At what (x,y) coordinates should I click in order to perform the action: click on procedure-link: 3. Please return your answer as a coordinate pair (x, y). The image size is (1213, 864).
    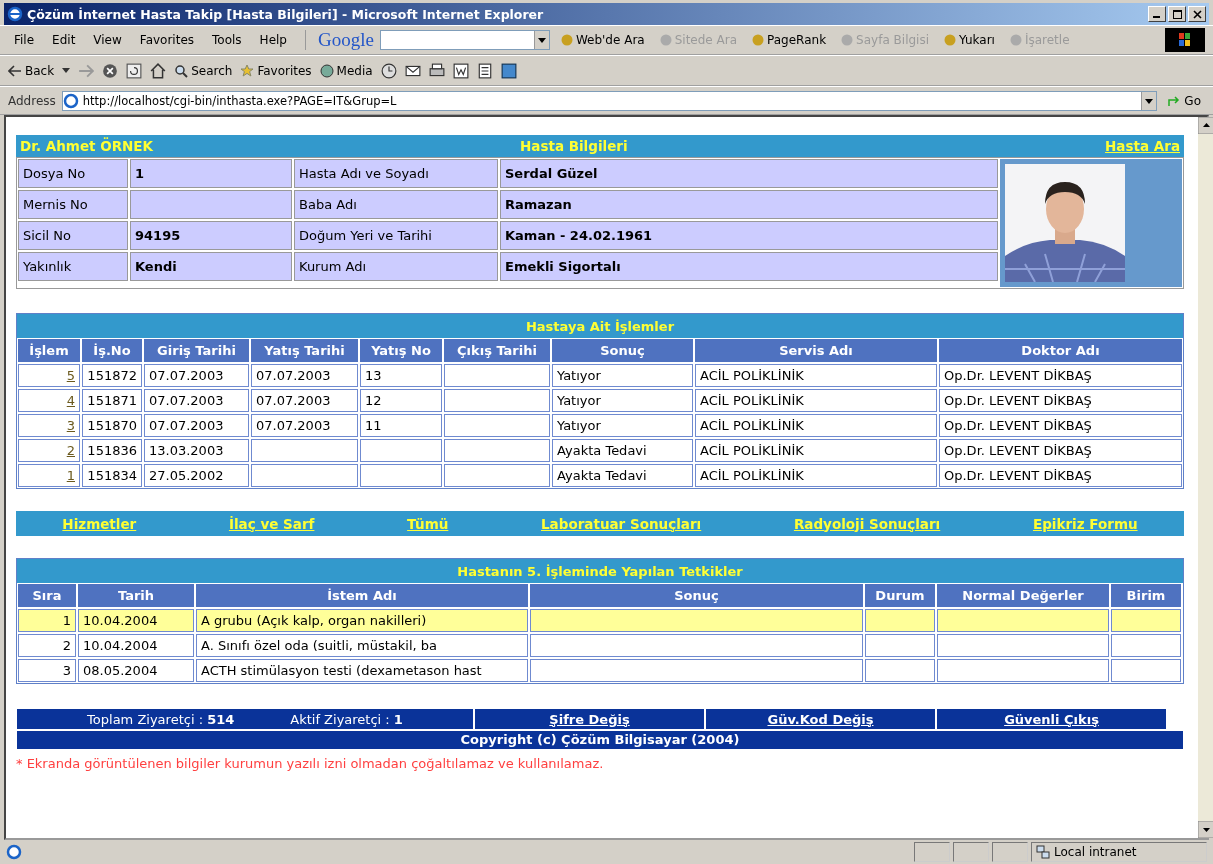
    Looking at the image, I should click on (70, 425).